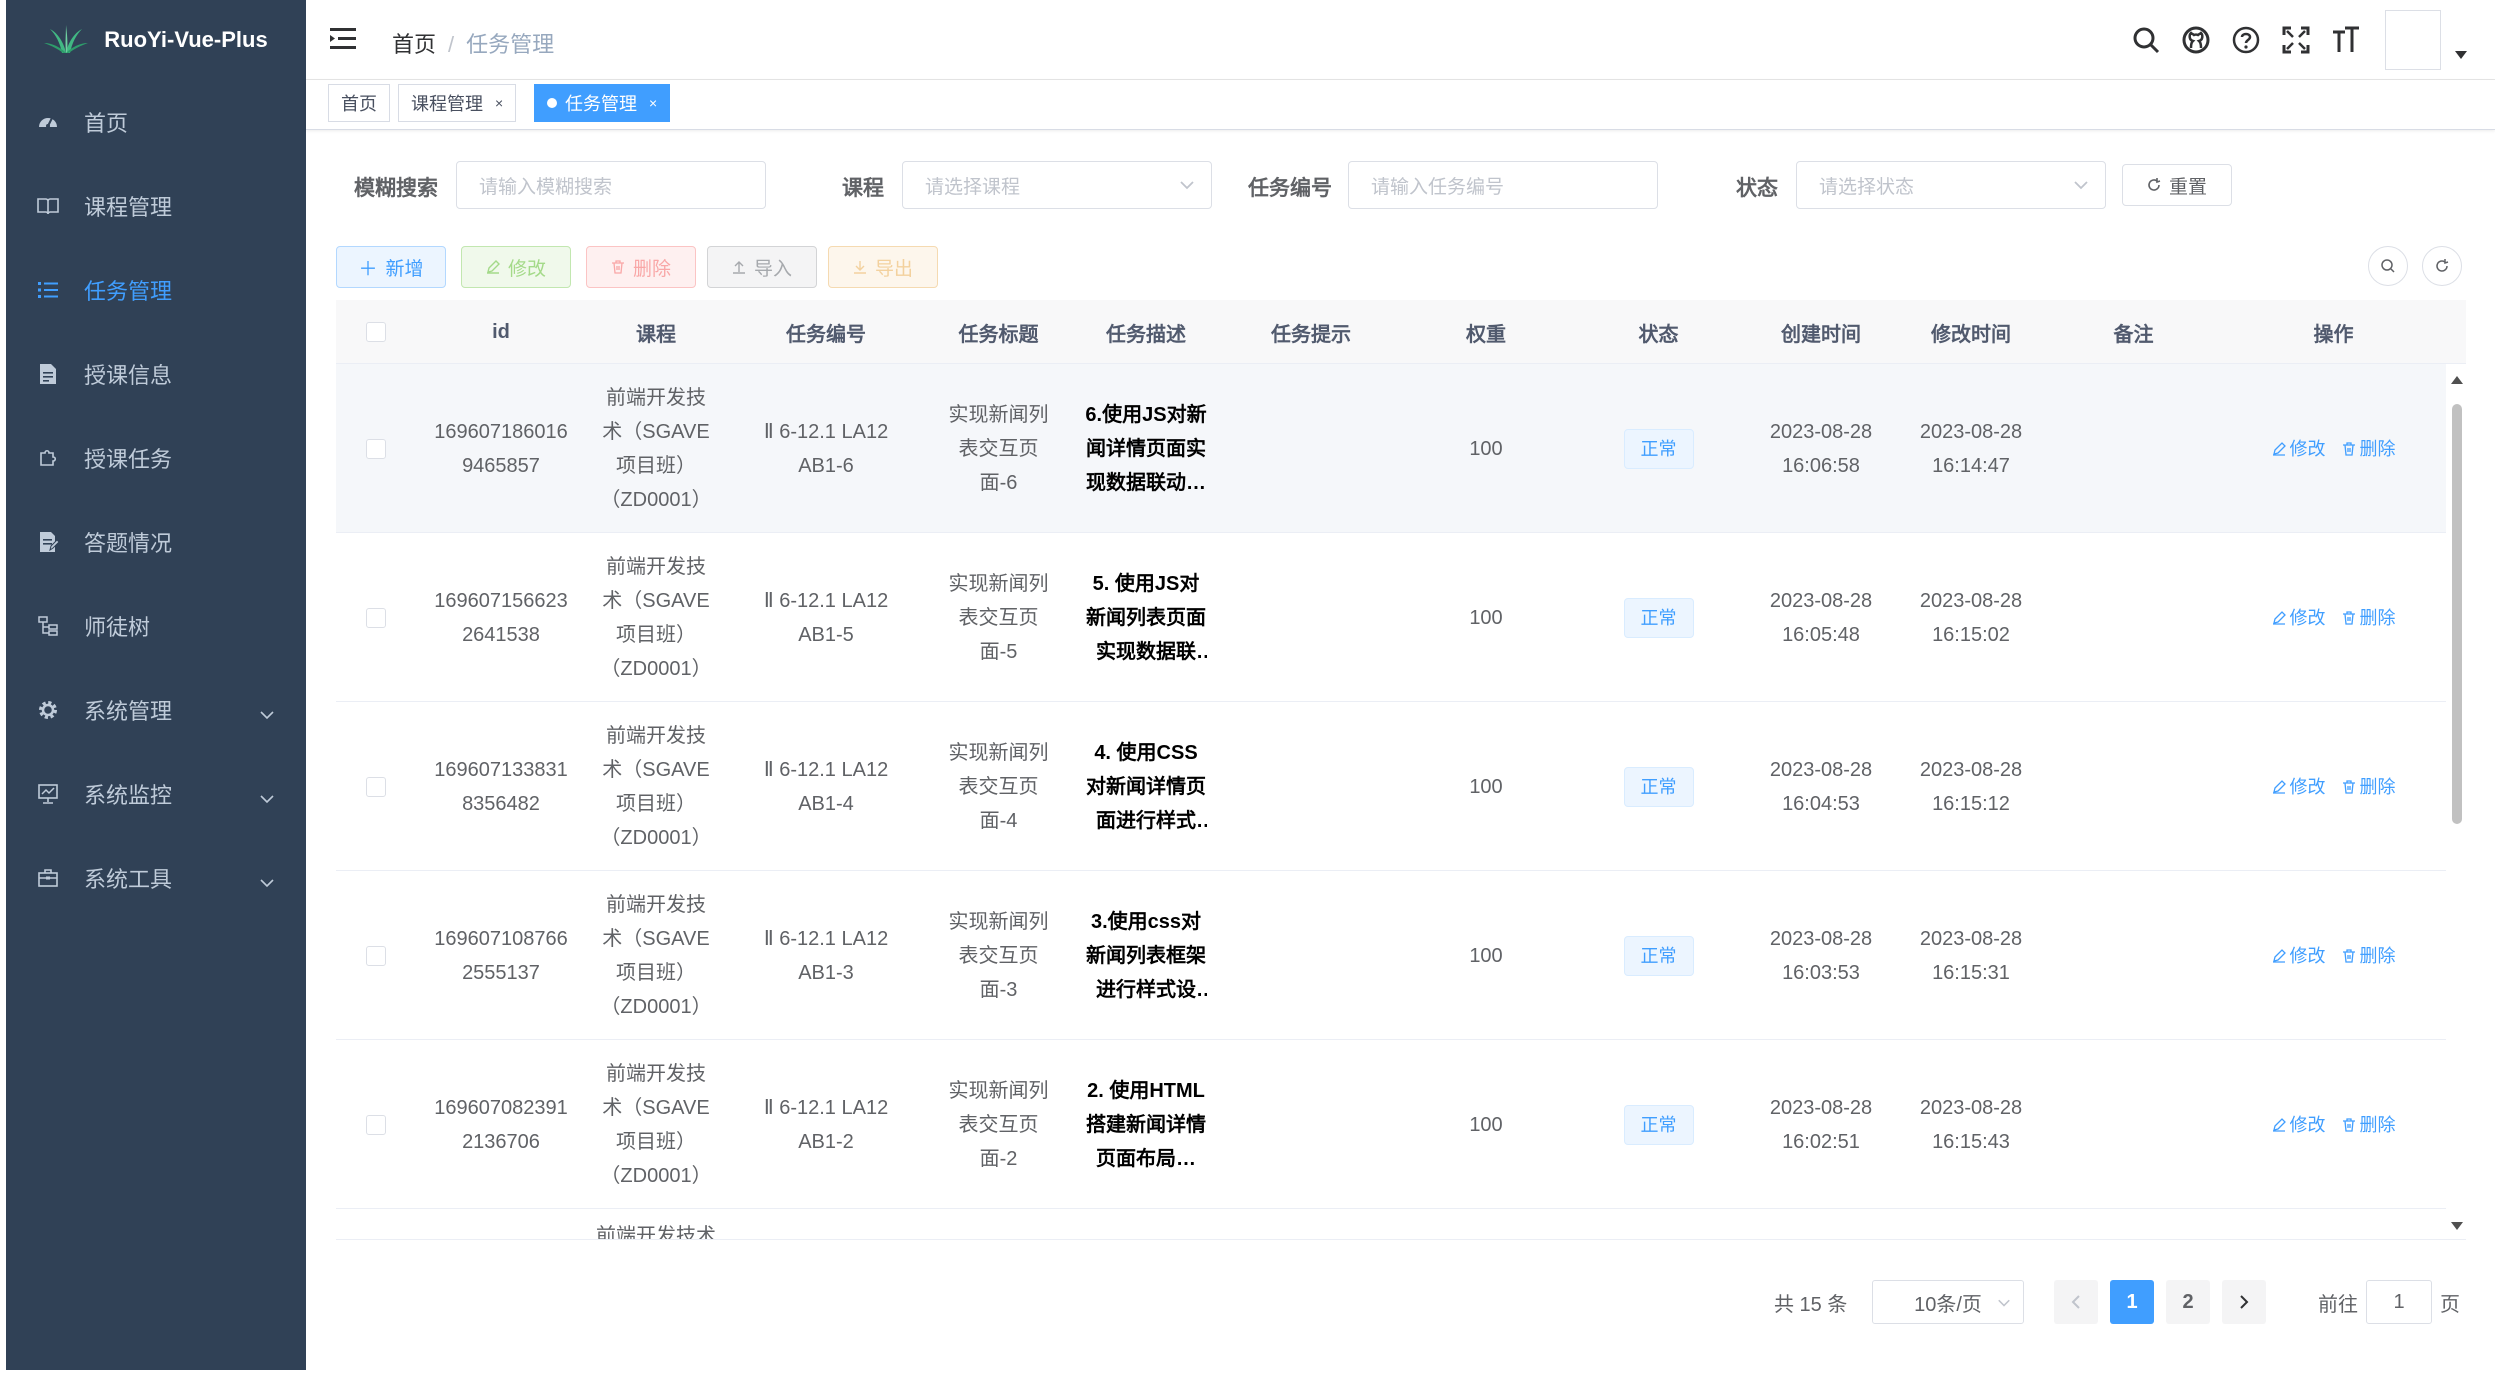 The width and height of the screenshot is (2495, 1375). Describe the element at coordinates (998, 332) in the screenshot. I see `col-title: 任务标题` at that location.